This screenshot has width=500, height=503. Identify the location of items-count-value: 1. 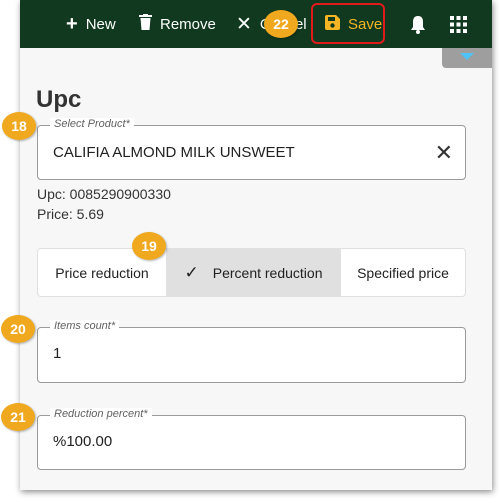
(57, 353).